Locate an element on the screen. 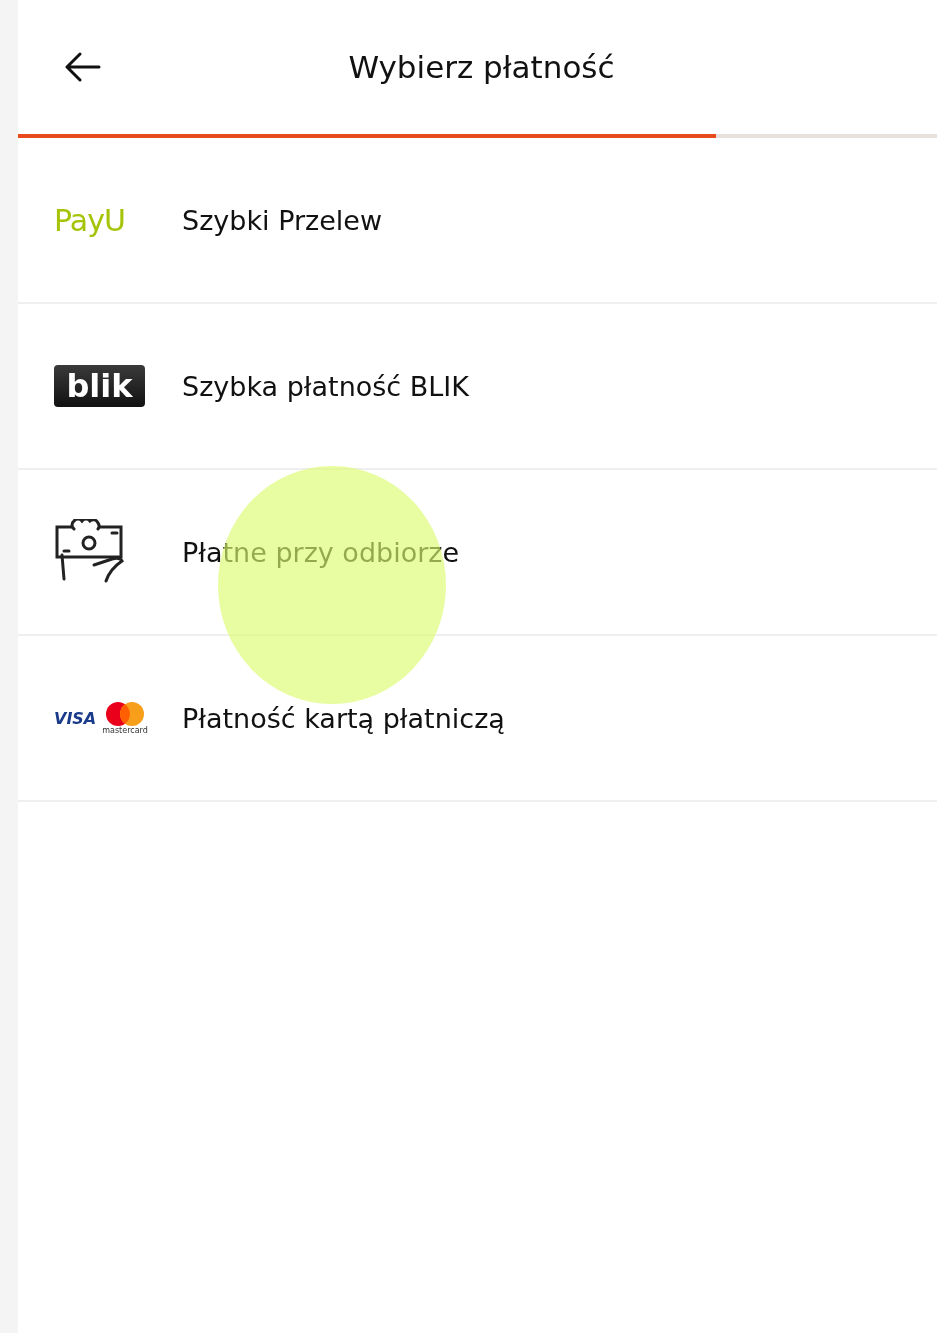 The height and width of the screenshot is (1333, 937). payment-option-label: Szybki Przelew is located at coordinates (282, 220).